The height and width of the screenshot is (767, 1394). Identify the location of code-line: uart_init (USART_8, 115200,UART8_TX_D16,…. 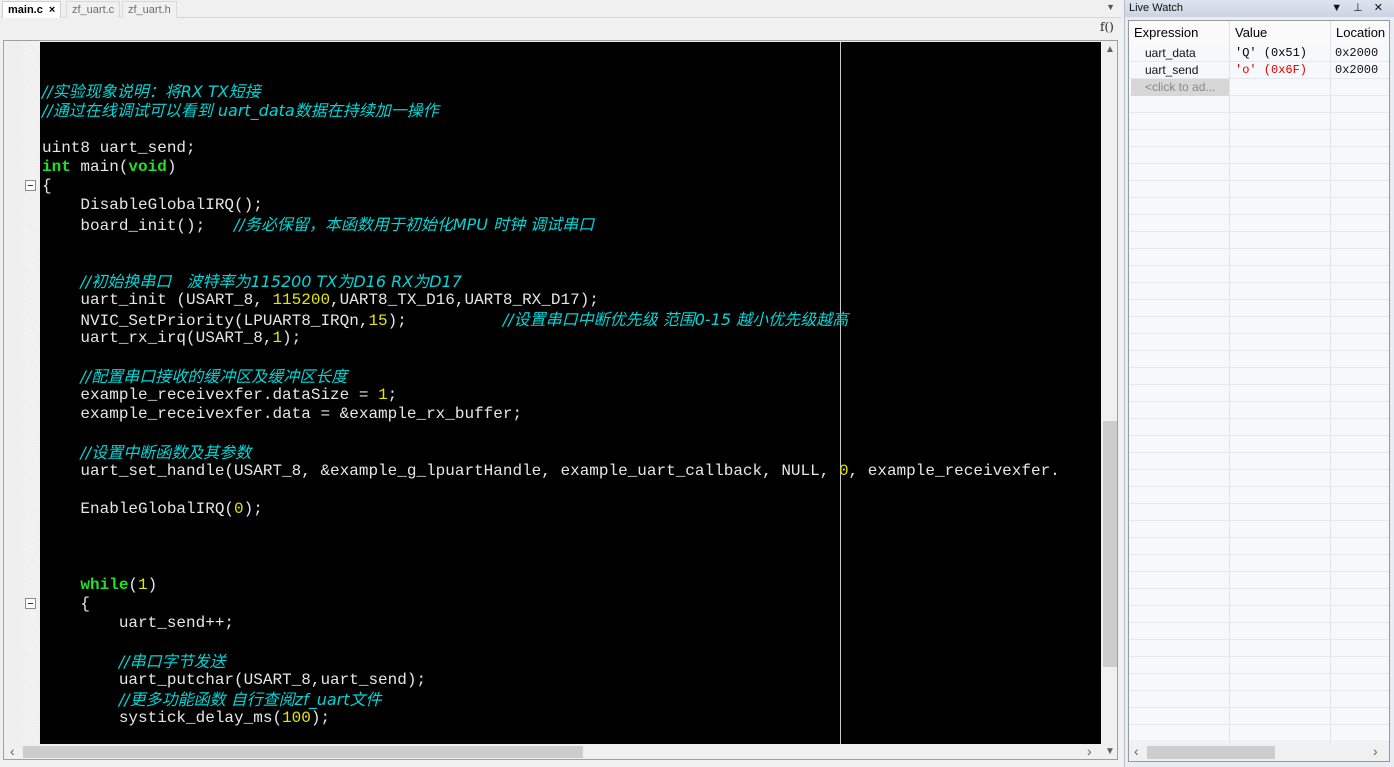
(320, 300).